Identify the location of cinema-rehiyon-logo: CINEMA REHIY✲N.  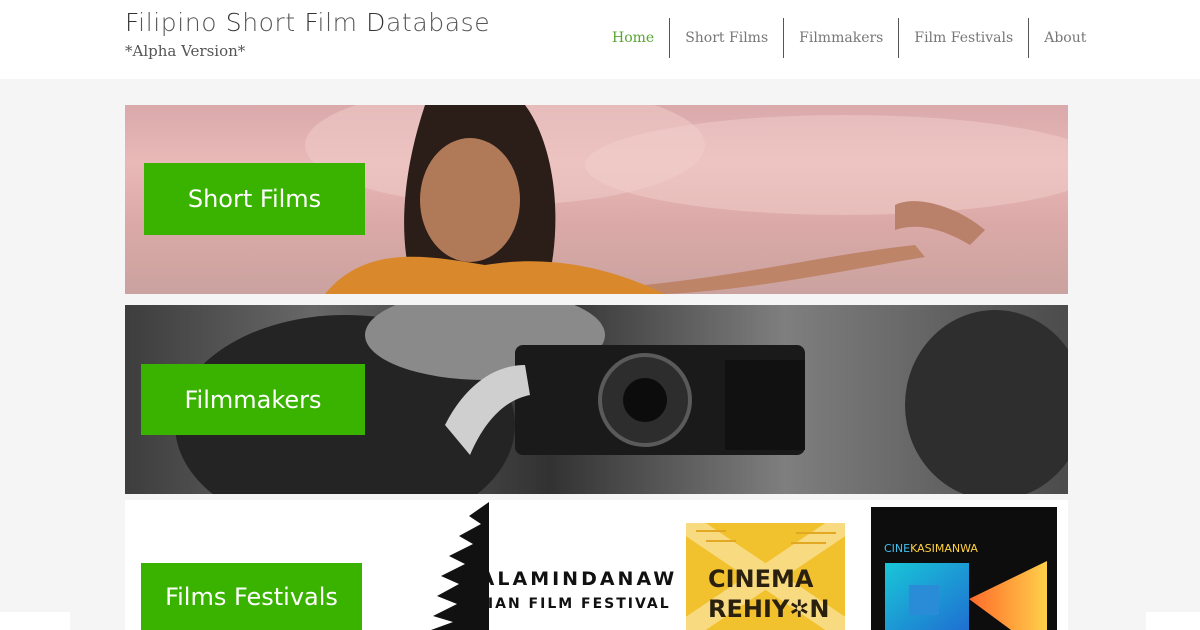
(765, 576).